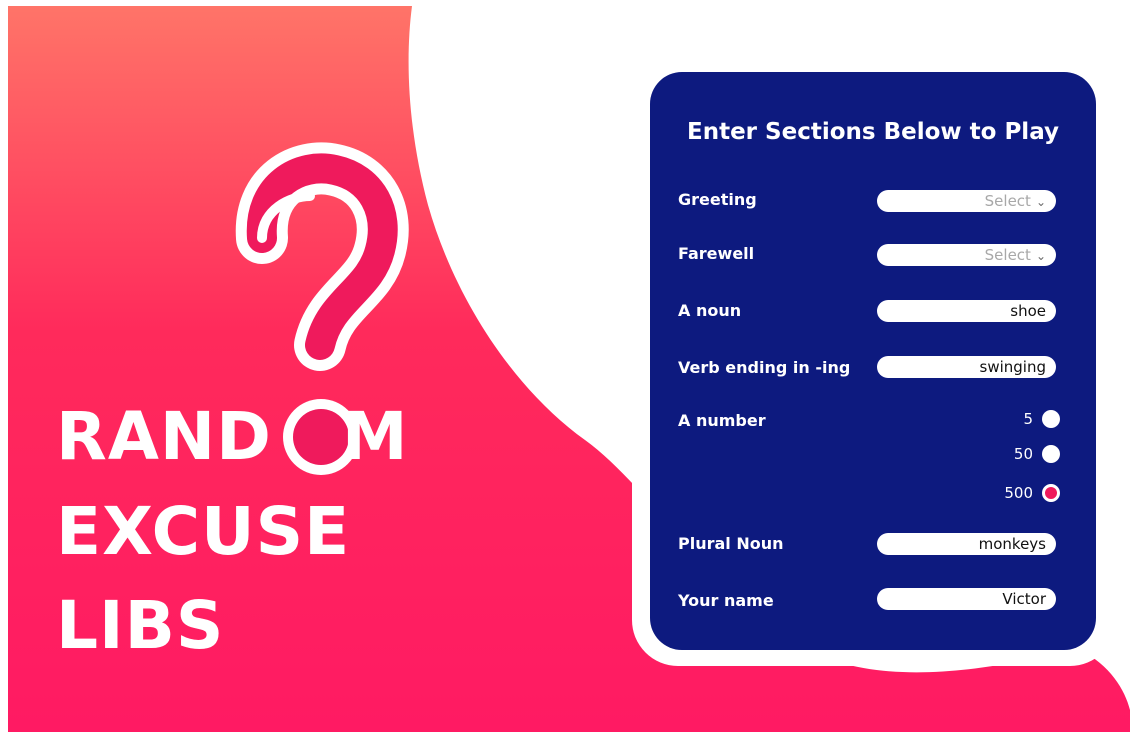  I want to click on title-line-1-start: RAND, so click(164, 436).